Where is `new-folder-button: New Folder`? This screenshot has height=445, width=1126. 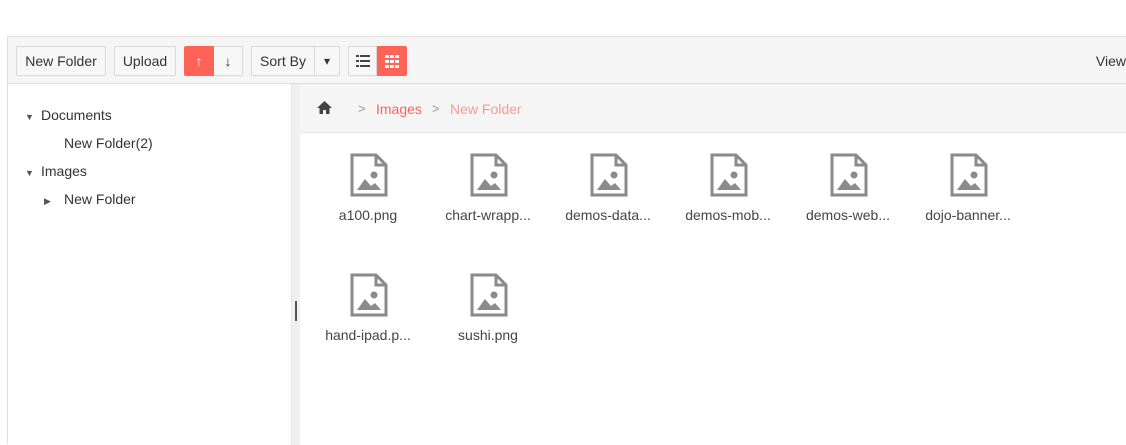
new-folder-button: New Folder is located at coordinates (61, 61).